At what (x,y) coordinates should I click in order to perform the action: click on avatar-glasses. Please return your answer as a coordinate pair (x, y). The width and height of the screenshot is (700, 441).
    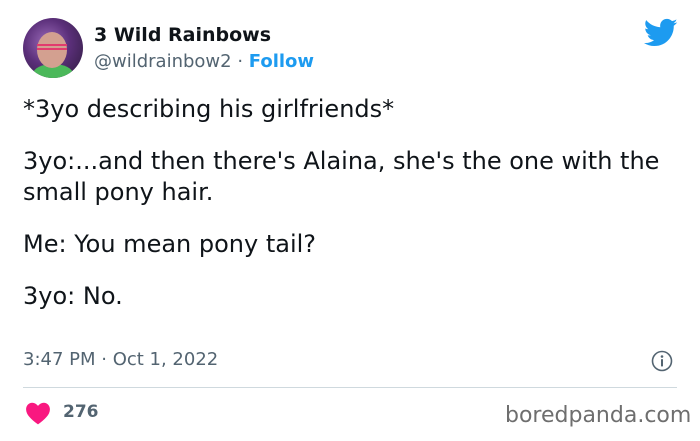
    Looking at the image, I should click on (52, 47).